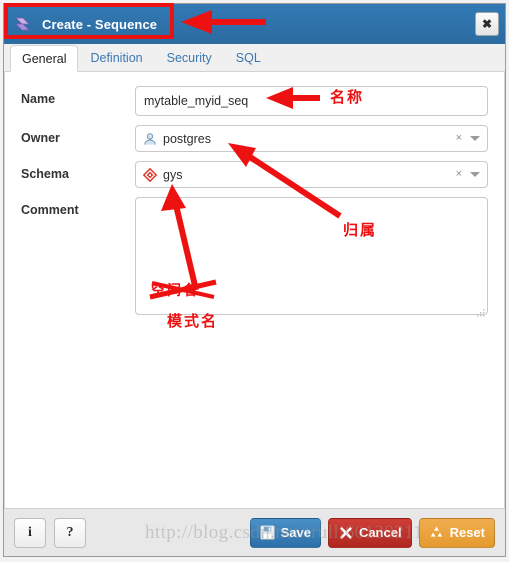  I want to click on info-button: i, so click(30, 532).